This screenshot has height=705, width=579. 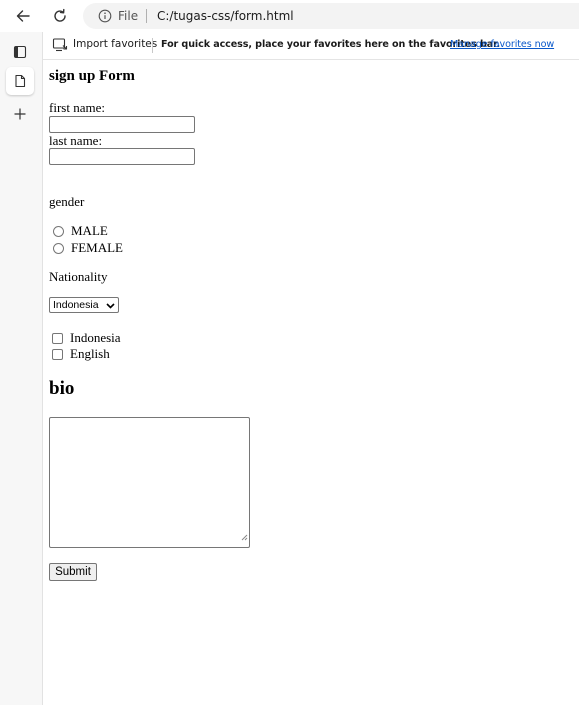 What do you see at coordinates (89, 230) in the screenshot?
I see `male-label: MALE` at bounding box center [89, 230].